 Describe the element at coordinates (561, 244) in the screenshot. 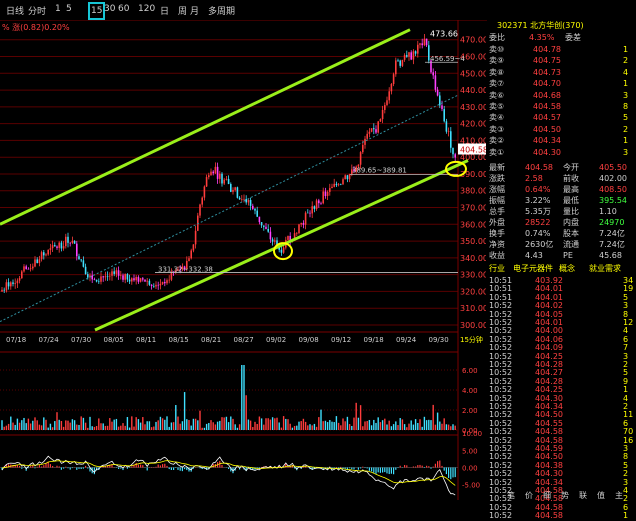

I see `stat-row: 净资2630亿流通7.24亿` at that location.